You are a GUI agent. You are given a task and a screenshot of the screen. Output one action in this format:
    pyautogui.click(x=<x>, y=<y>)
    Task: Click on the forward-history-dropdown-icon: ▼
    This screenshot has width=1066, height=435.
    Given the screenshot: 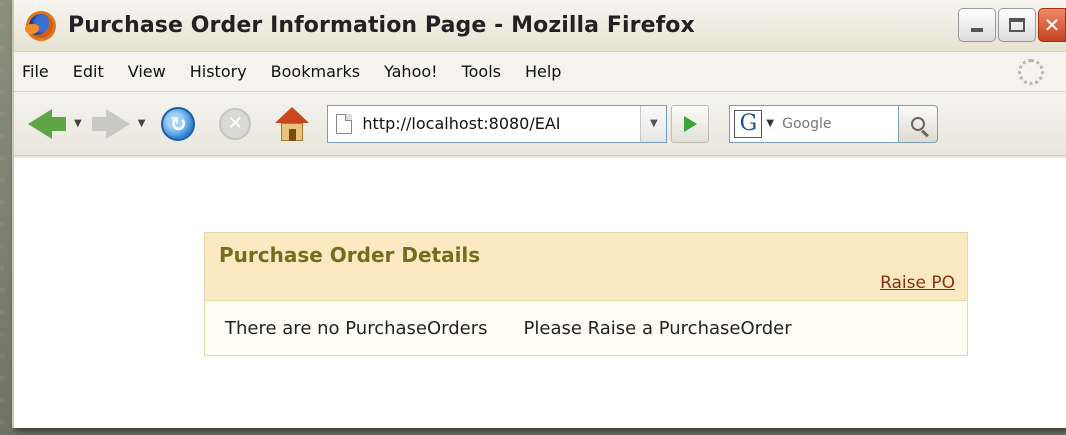 What is the action you would take?
    pyautogui.click(x=142, y=123)
    